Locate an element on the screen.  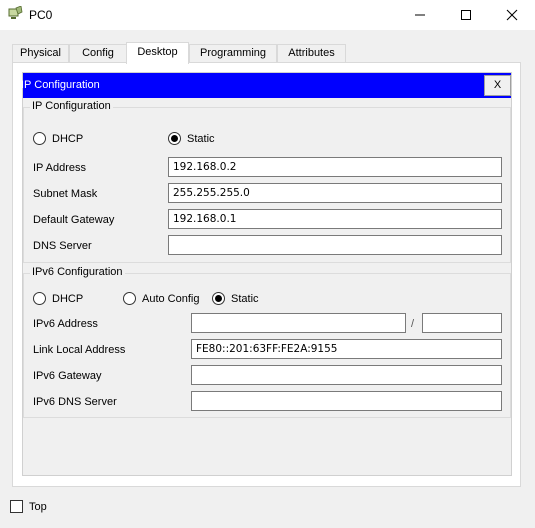
ipv6-address-field is located at coordinates (298, 323).